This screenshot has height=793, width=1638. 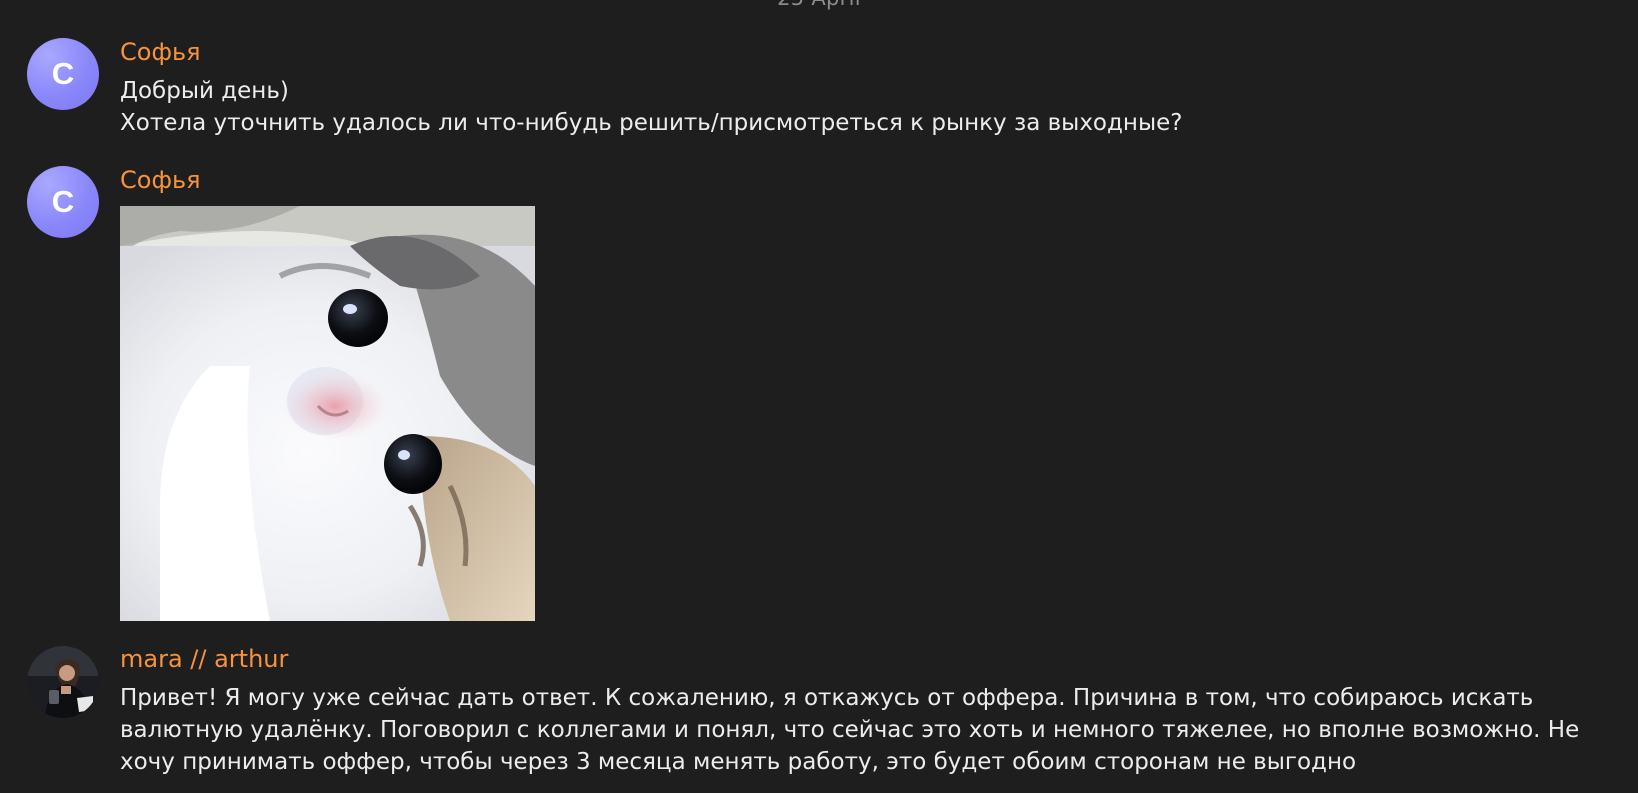 I want to click on date-divider: 25 April, so click(x=819, y=5).